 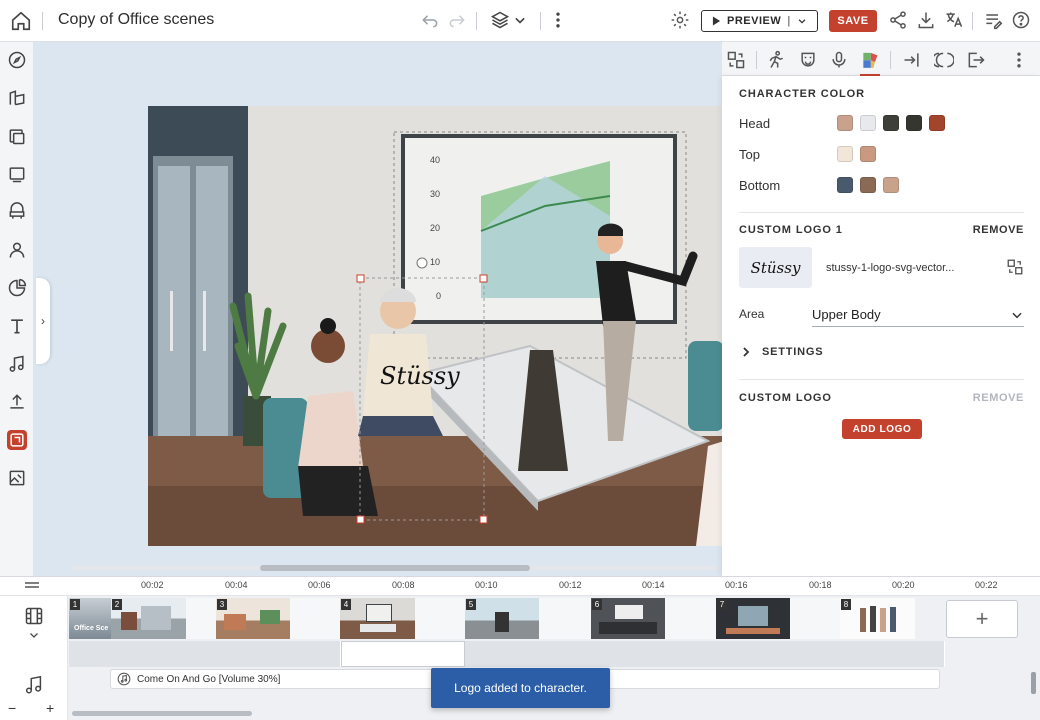 What do you see at coordinates (839, 60) in the screenshot?
I see `microphone-icon` at bounding box center [839, 60].